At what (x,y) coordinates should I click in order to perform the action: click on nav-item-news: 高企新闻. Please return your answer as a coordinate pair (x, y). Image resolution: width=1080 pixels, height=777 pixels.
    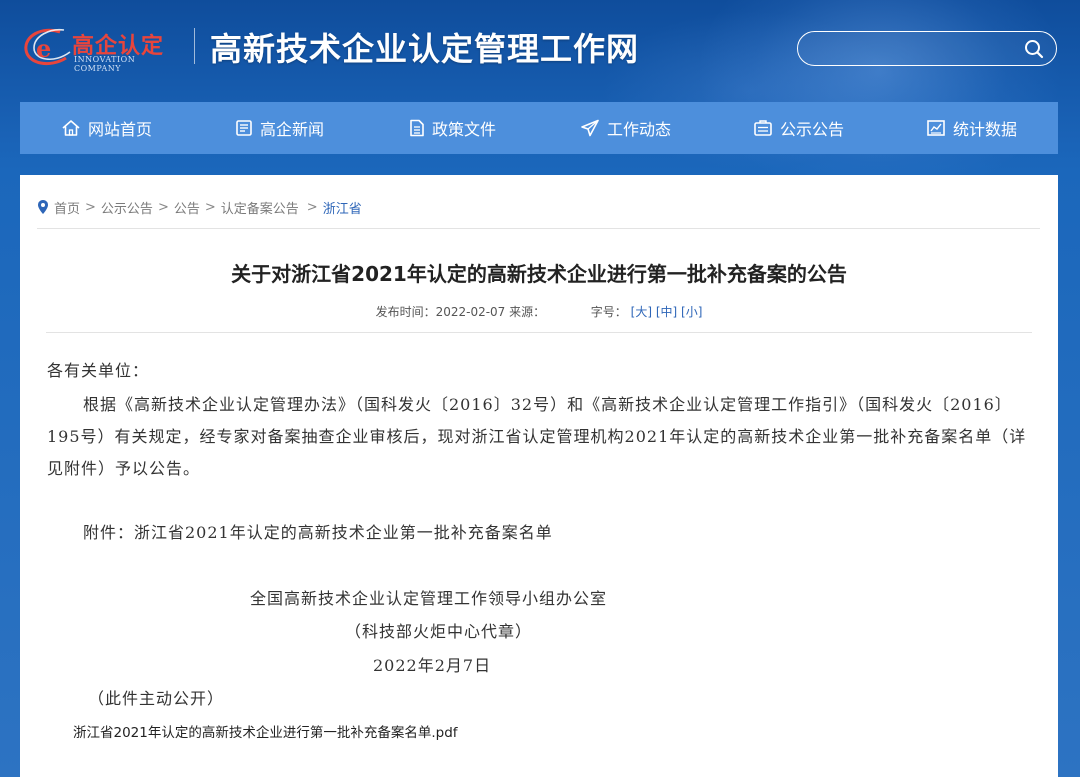
    Looking at the image, I should click on (279, 128).